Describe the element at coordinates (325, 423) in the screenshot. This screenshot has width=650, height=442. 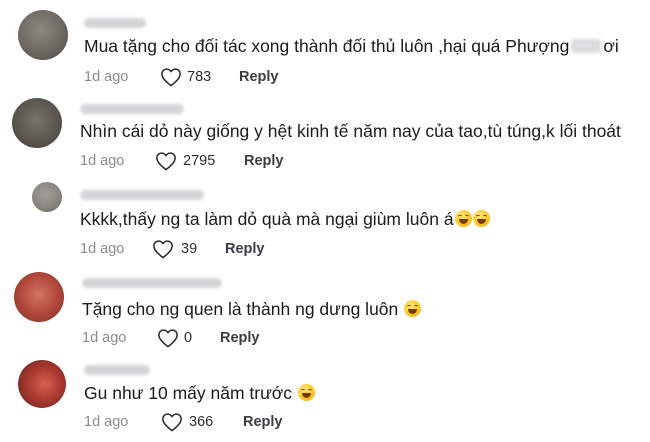
I see `comment-meta: 1d ago 366 Reply` at that location.